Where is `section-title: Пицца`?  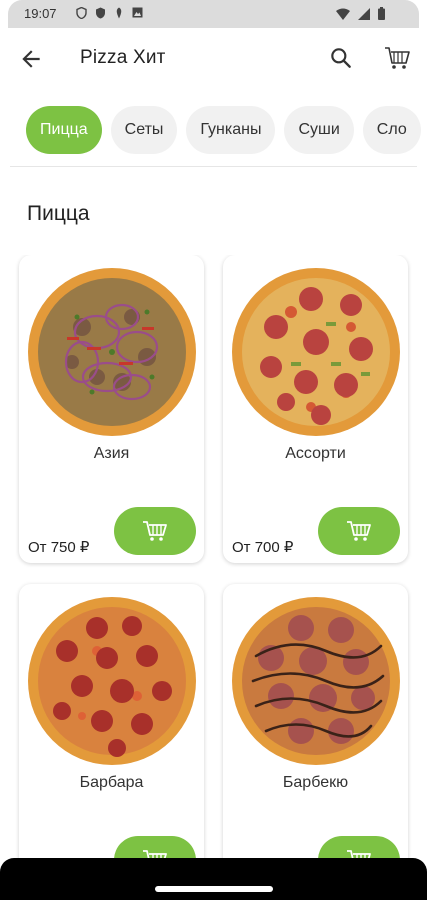
section-title: Пицца is located at coordinates (58, 213).